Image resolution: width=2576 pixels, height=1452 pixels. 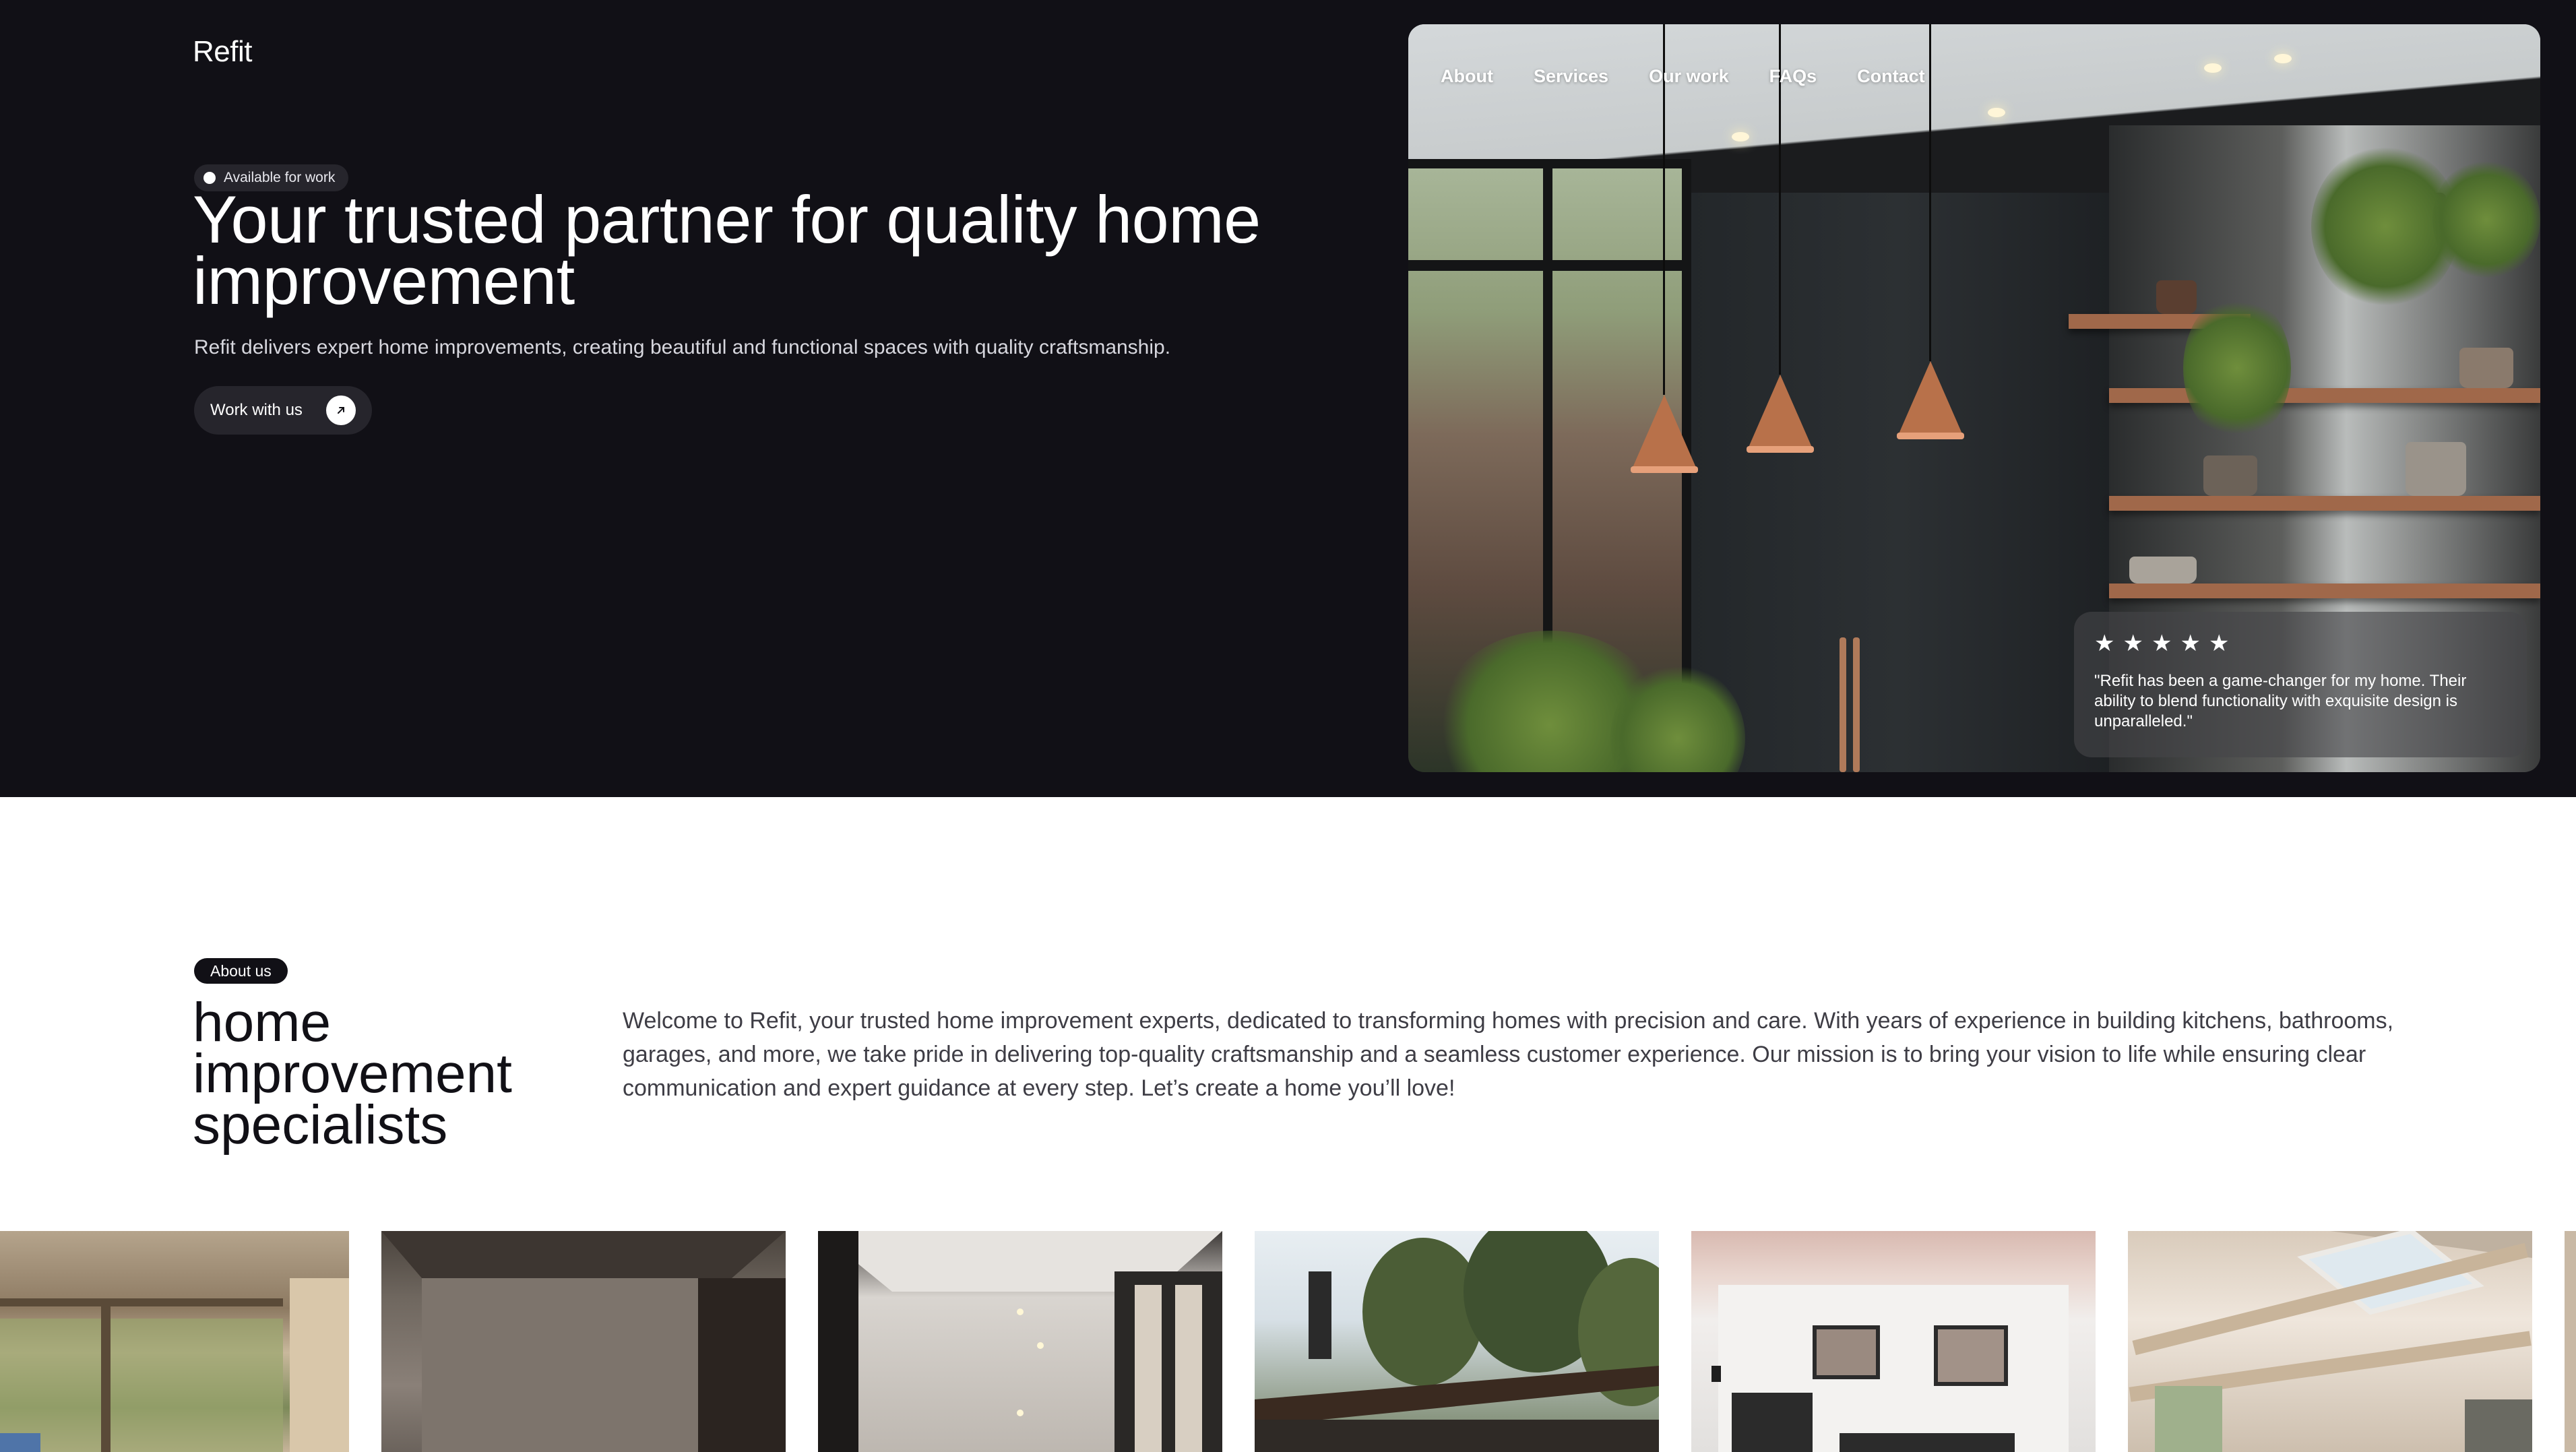 What do you see at coordinates (2300, 643) in the screenshot?
I see `star-rating: ★ ★ ★ ★ ★` at bounding box center [2300, 643].